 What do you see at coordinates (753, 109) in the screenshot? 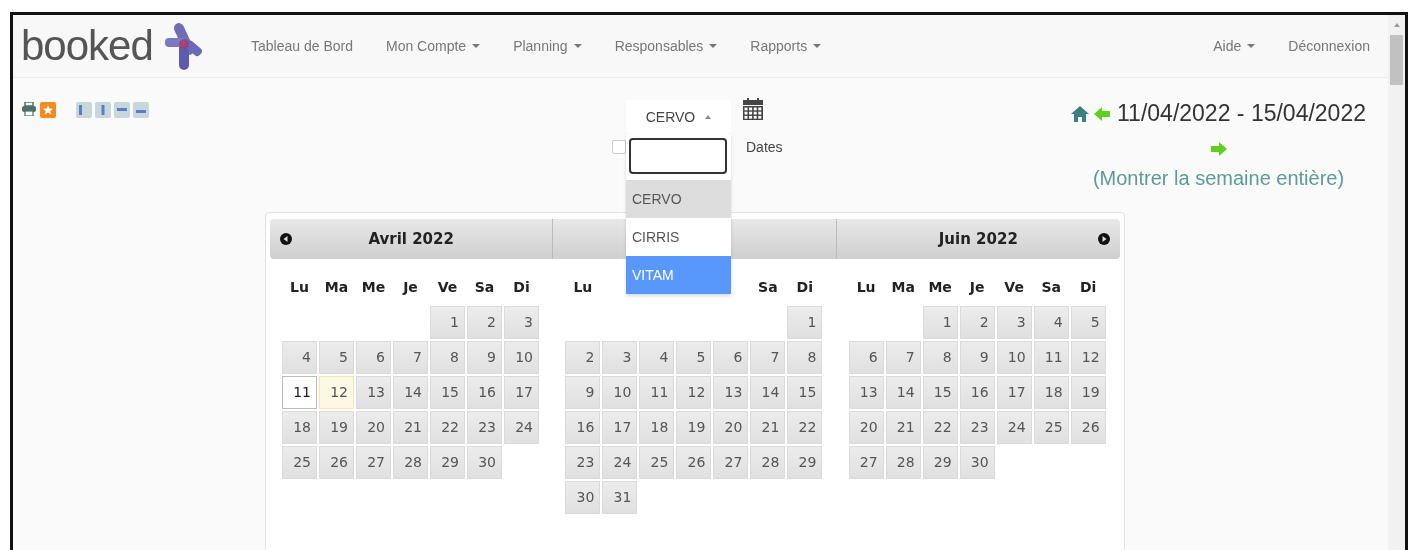
I see `calendar-icon` at bounding box center [753, 109].